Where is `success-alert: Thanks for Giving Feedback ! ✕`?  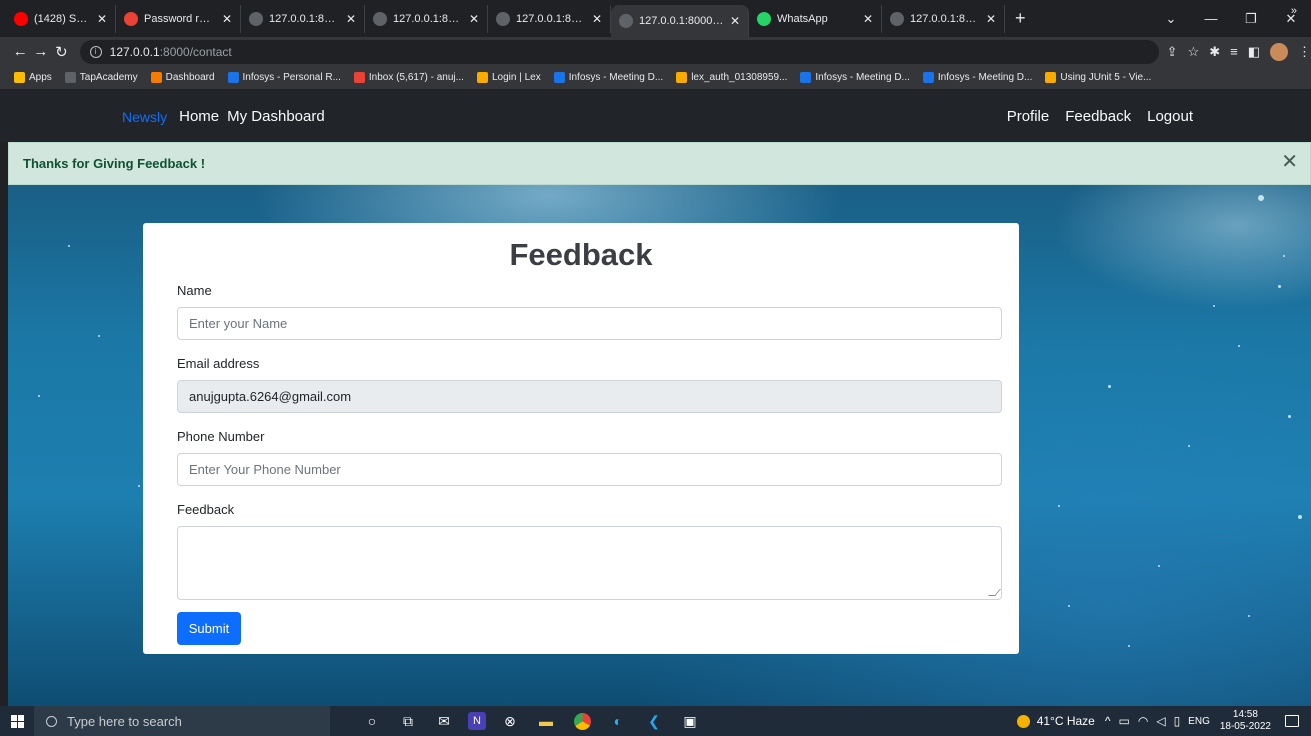 success-alert: Thanks for Giving Feedback ! ✕ is located at coordinates (659, 163).